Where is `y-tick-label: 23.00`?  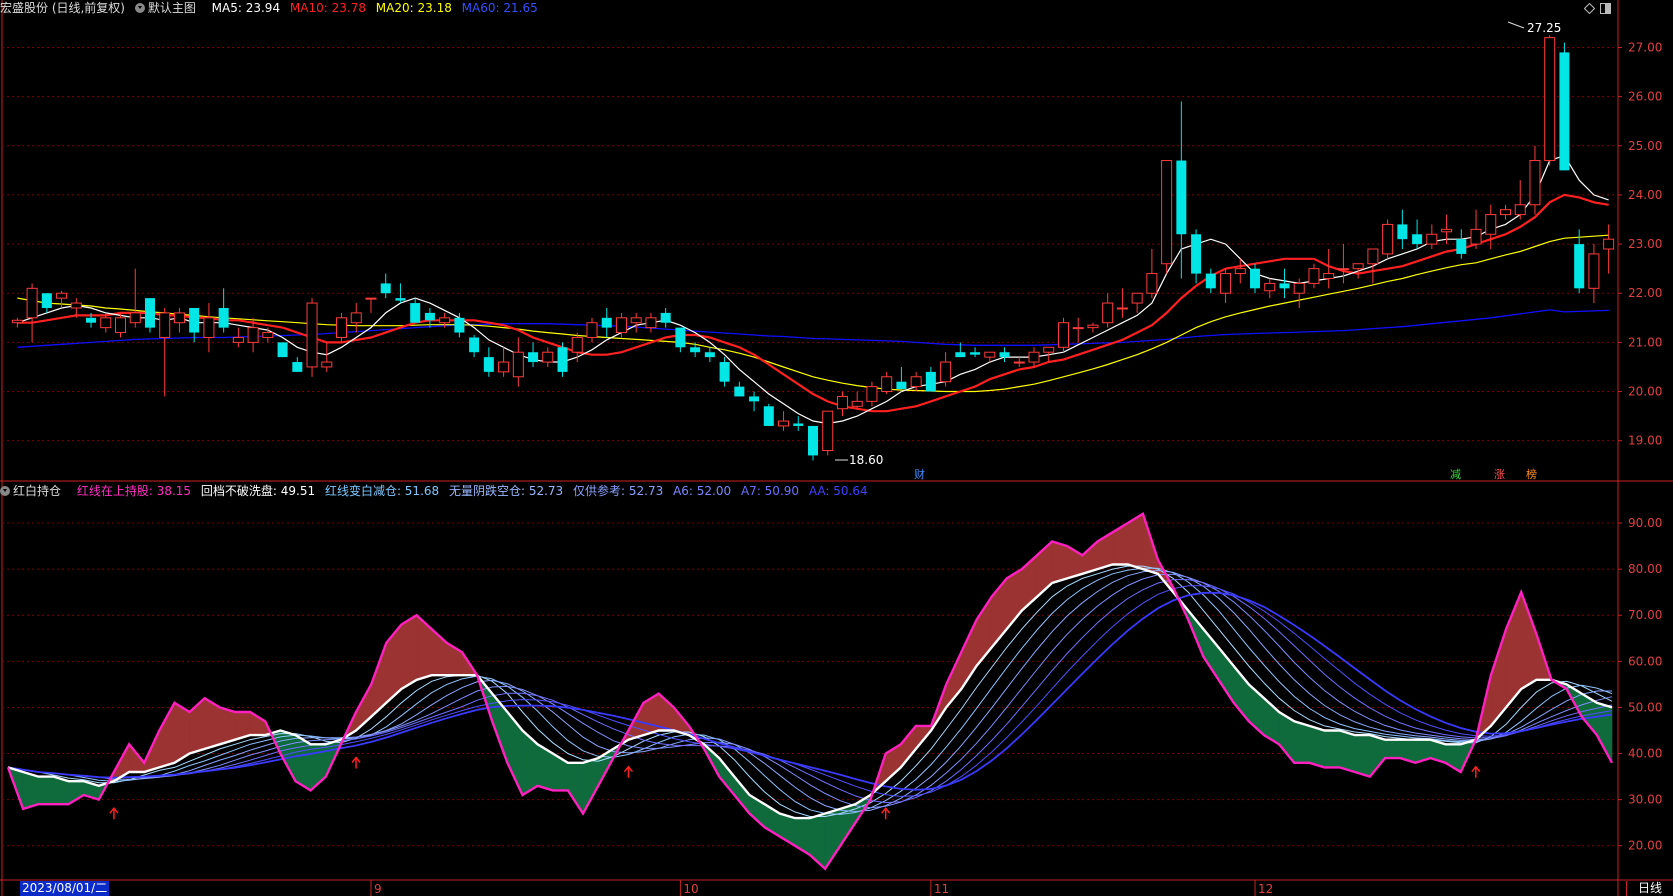
y-tick-label: 23.00 is located at coordinates (1645, 244).